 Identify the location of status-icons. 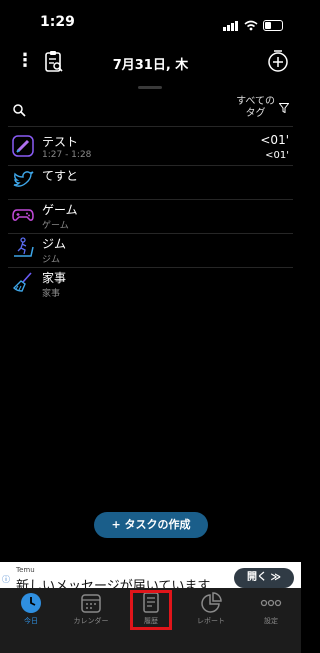
(253, 25).